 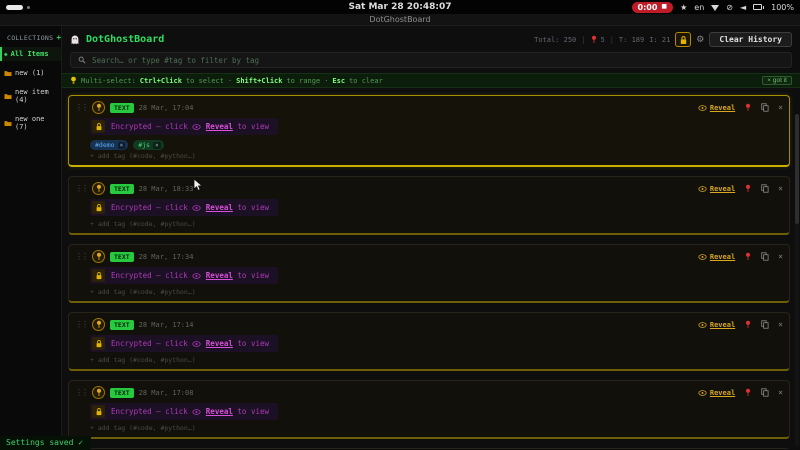 I want to click on folder-icon, so click(x=8, y=73).